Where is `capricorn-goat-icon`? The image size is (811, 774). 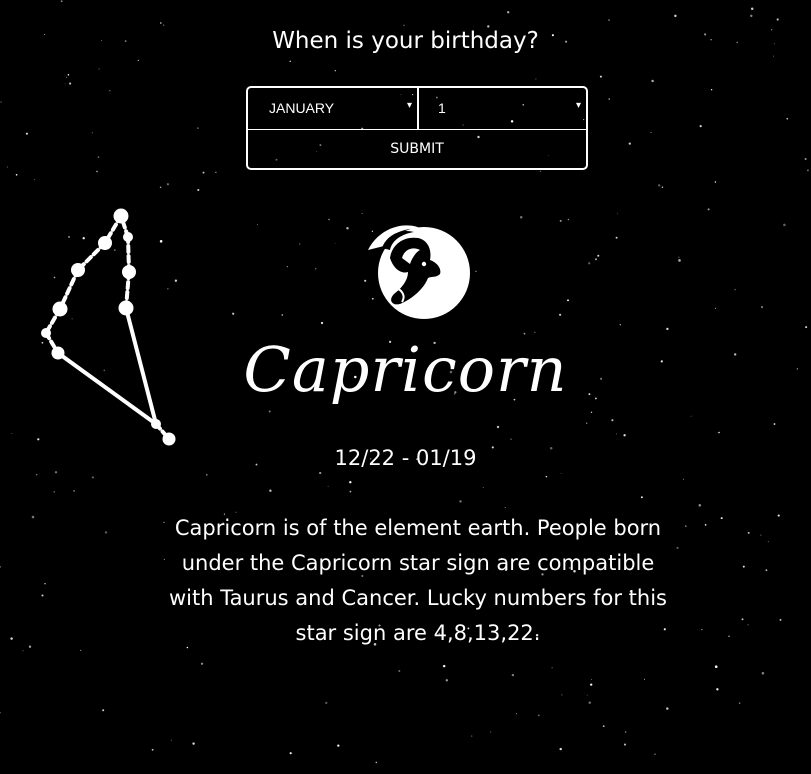 capricorn-goat-icon is located at coordinates (419, 272).